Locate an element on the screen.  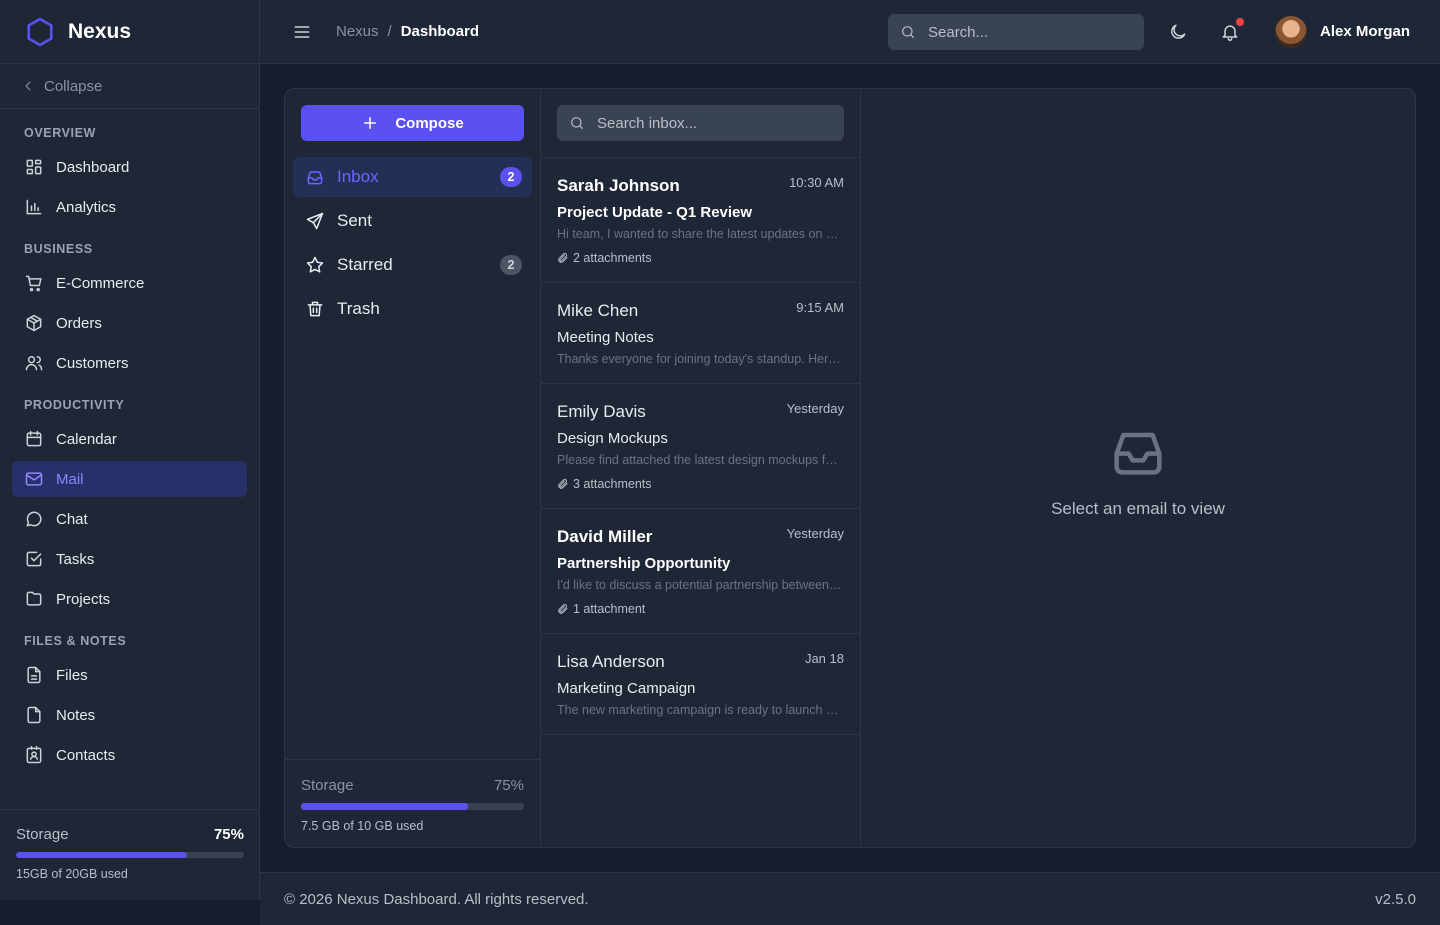
email-time: 9:15 AM is located at coordinates (820, 307).